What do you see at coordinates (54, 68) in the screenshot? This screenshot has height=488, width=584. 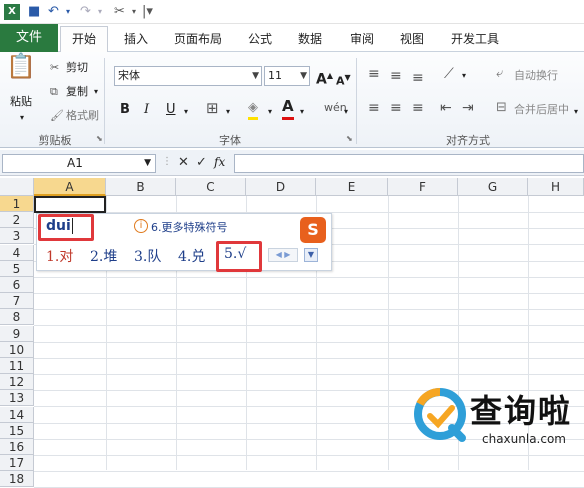 I see `cut-icon: ✂` at bounding box center [54, 68].